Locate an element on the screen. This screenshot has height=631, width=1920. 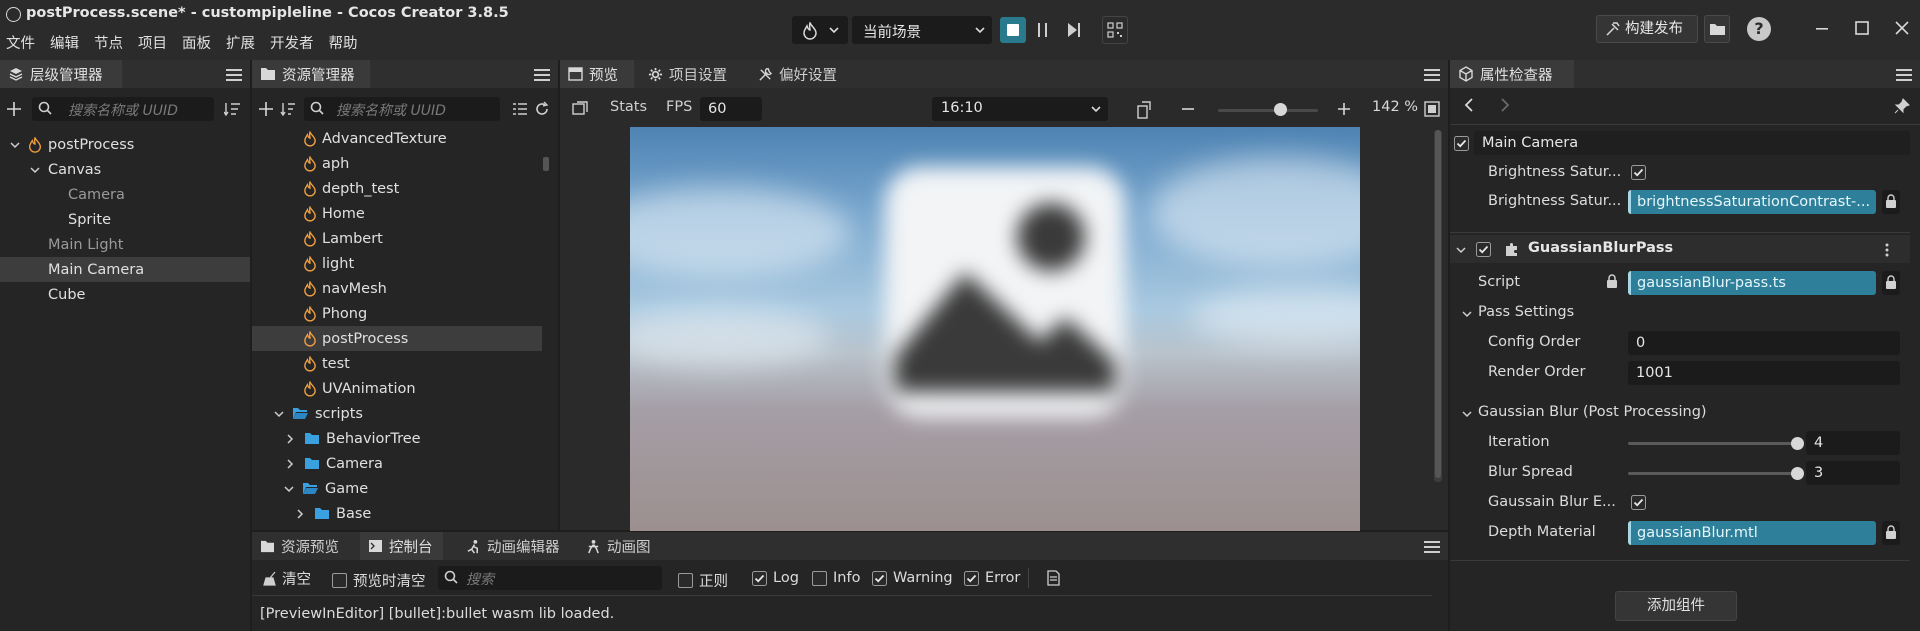
zoom-in-icon is located at coordinates (1344, 109).